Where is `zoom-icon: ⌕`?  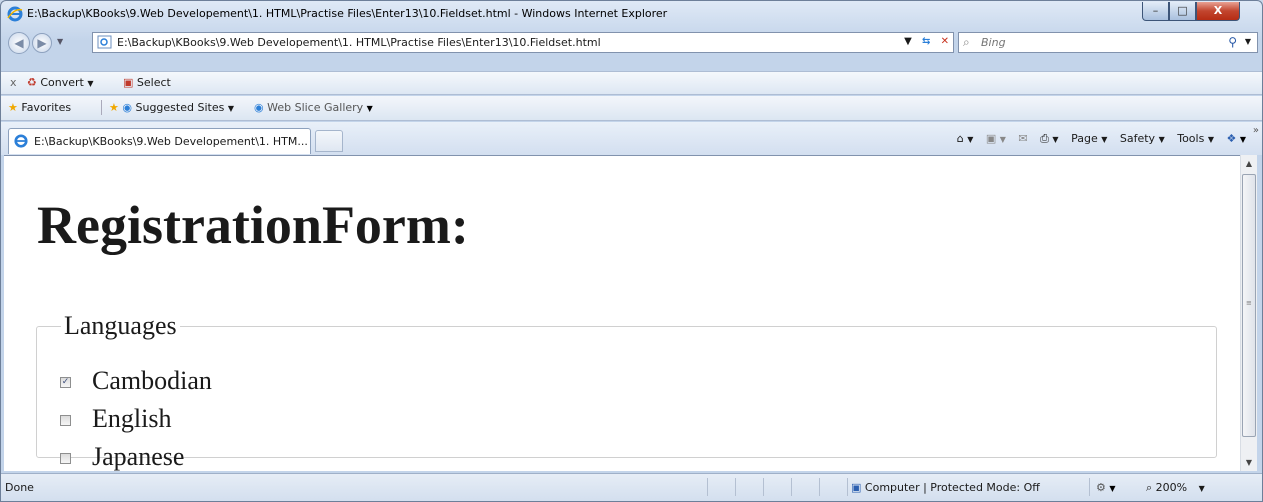
zoom-icon: ⌕ is located at coordinates (1149, 487).